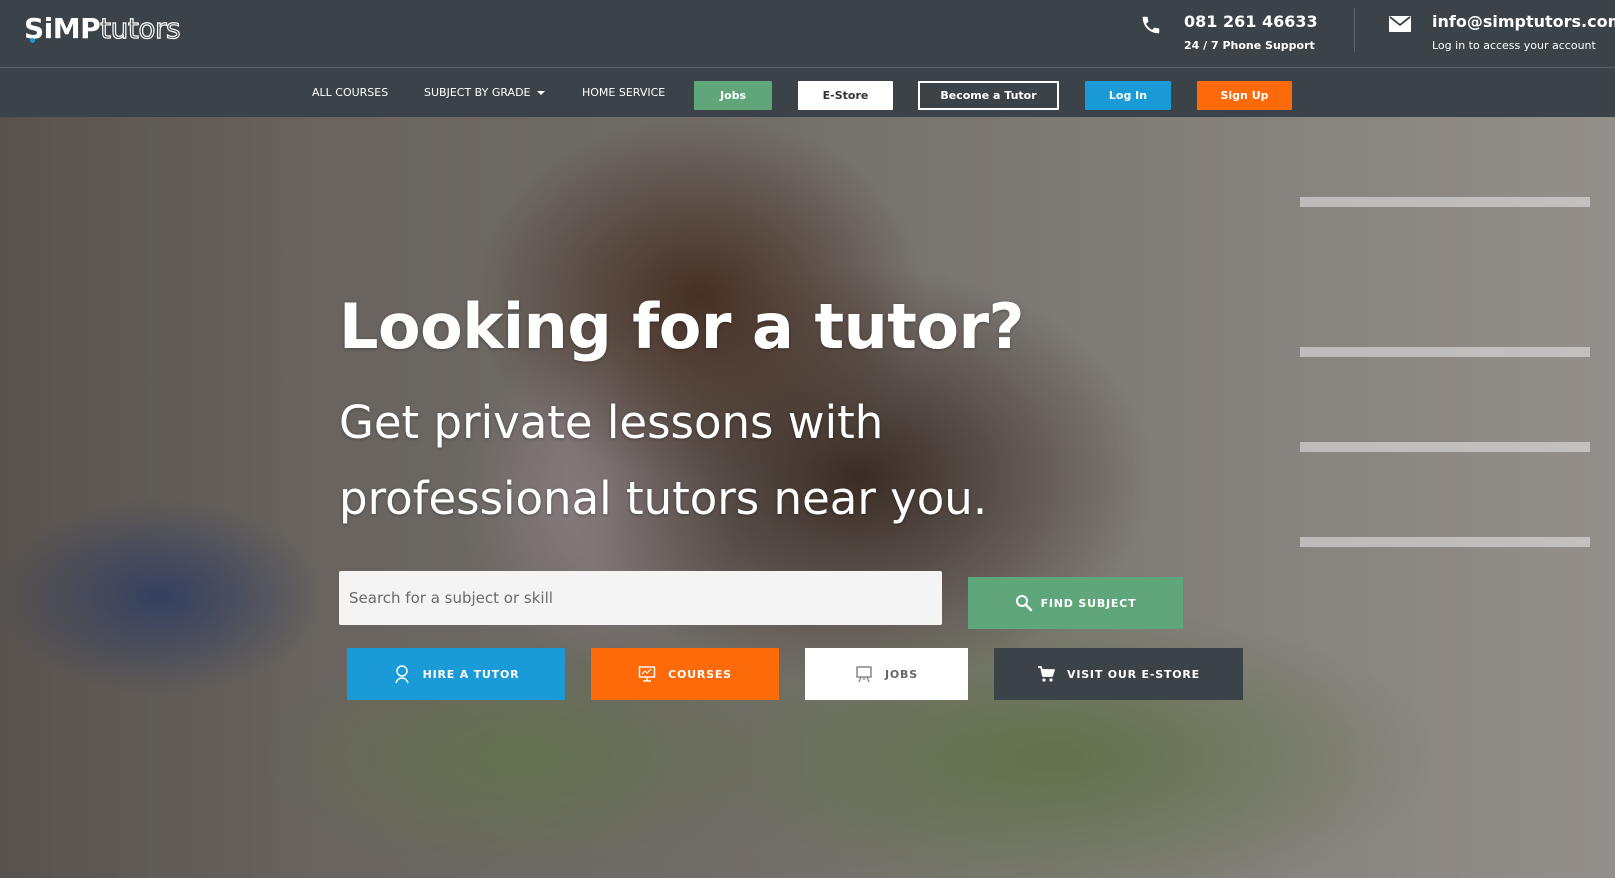 The image size is (1615, 878). What do you see at coordinates (1354, 30) in the screenshot?
I see `header-divider` at bounding box center [1354, 30].